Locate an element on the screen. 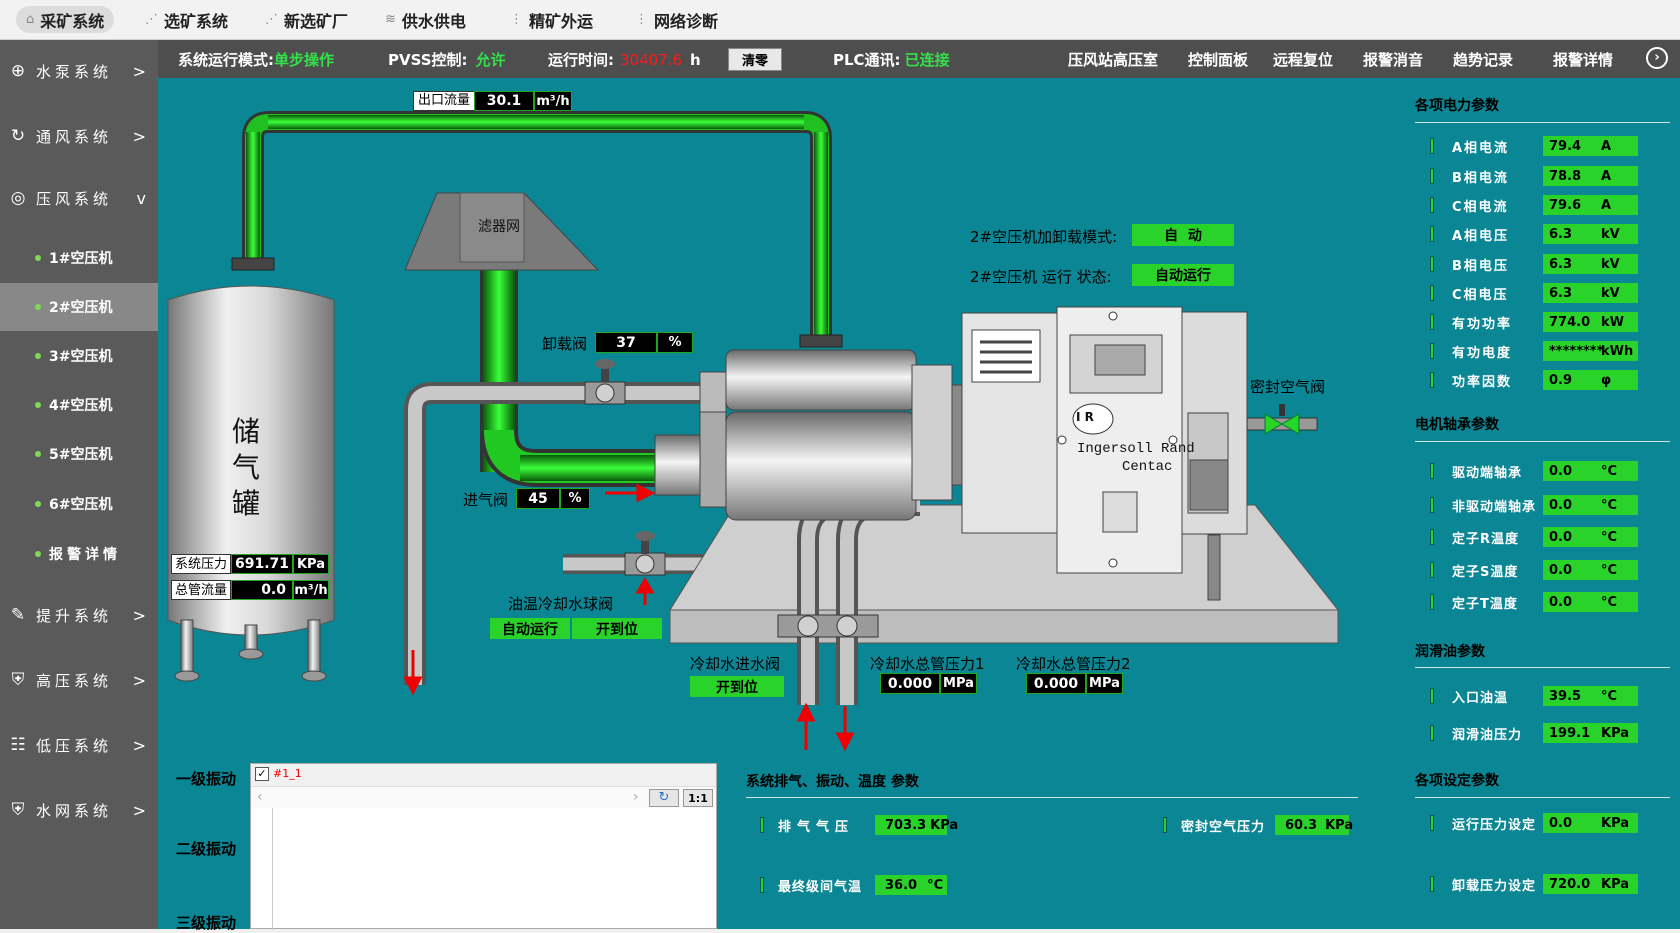  load-mode-value: 自 动 is located at coordinates (1183, 235).